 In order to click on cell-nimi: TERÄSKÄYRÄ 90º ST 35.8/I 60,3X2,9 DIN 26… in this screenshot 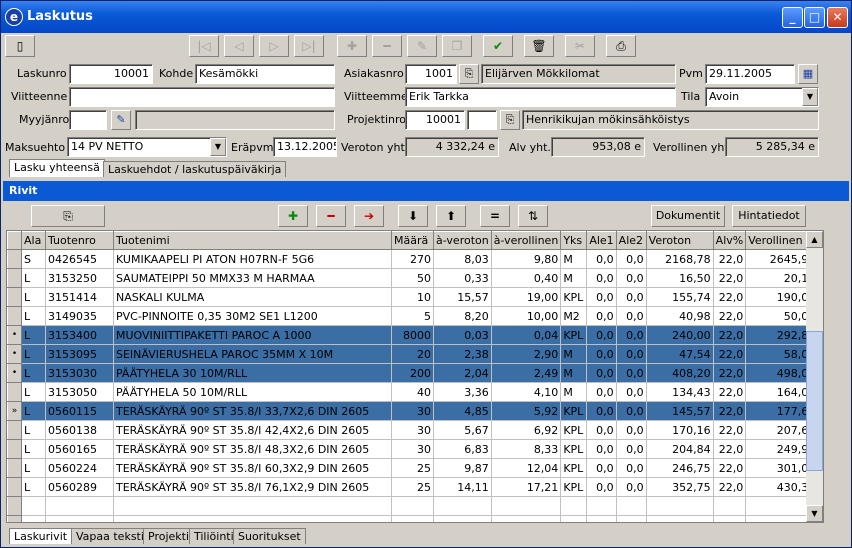, I will do `click(252, 468)`.